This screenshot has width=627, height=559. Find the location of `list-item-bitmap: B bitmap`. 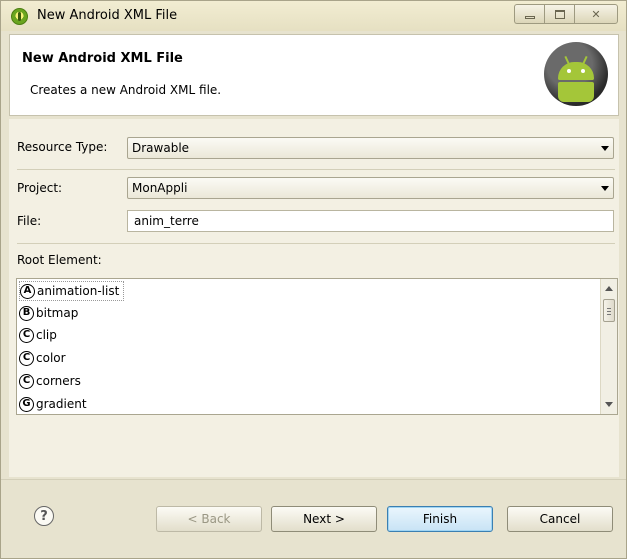

list-item-bitmap: B bitmap is located at coordinates (48, 313).